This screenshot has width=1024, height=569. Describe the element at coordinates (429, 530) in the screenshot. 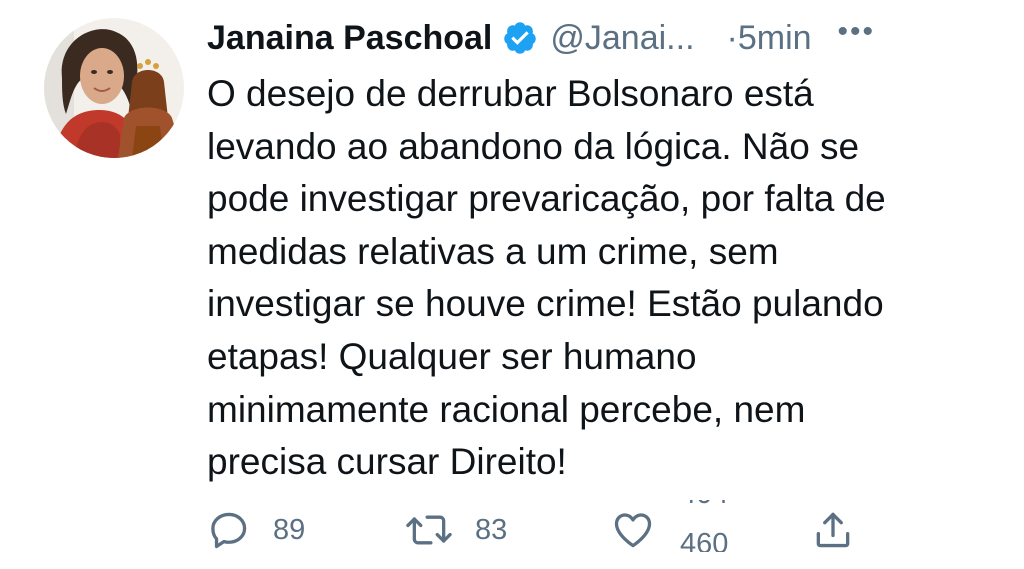

I see `retweet-icon` at that location.